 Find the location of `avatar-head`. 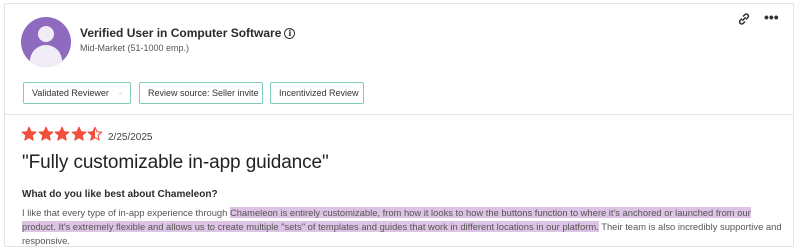

avatar-head is located at coordinates (46, 34).